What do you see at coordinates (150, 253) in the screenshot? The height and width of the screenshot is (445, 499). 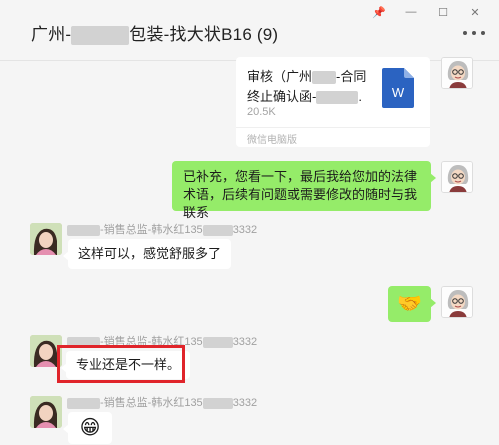 I see `message-text: 这样可以，感觉舒服多了` at bounding box center [150, 253].